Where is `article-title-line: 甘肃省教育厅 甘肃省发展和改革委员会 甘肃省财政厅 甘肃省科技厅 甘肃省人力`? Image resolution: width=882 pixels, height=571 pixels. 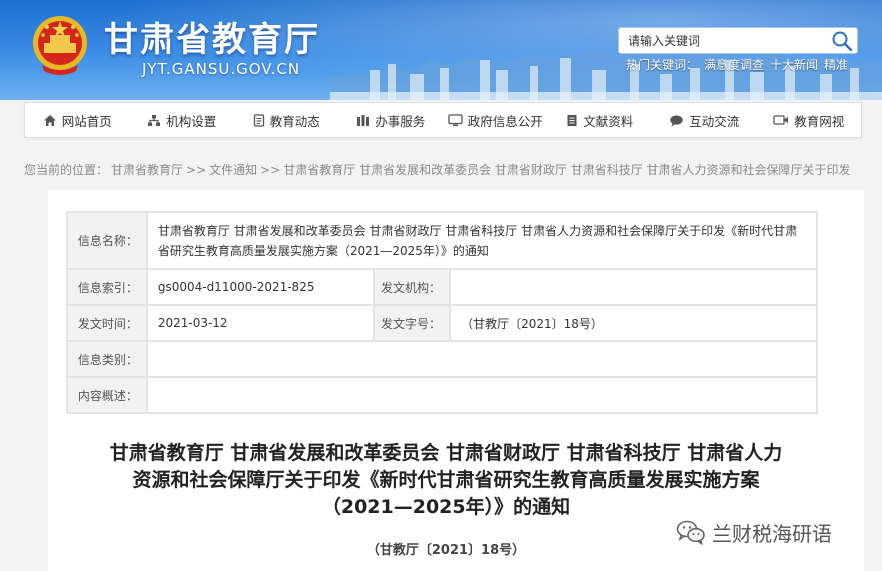
article-title-line: 甘肃省教育厅 甘肃省发展和改革委员会 甘肃省财政厅 甘肃省科技厅 甘肃省人力 is located at coordinates (446, 453).